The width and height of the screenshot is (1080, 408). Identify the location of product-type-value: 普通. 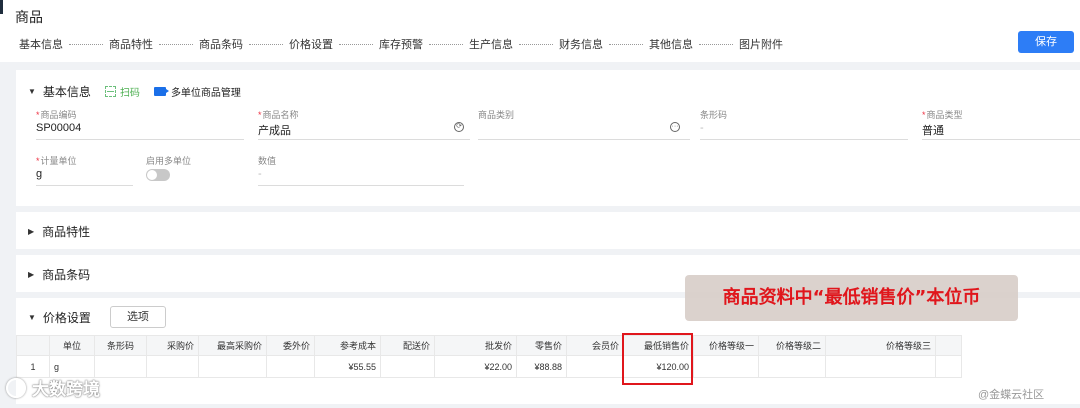
(933, 131).